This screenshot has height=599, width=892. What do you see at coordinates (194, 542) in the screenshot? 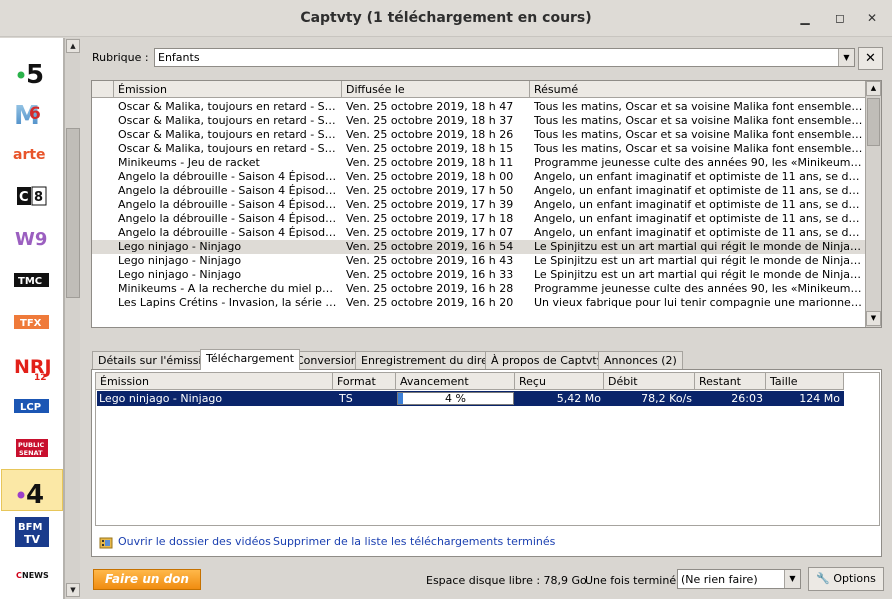
I see `open-folder-link: Ouvrir le dossier des vidéos` at bounding box center [194, 542].